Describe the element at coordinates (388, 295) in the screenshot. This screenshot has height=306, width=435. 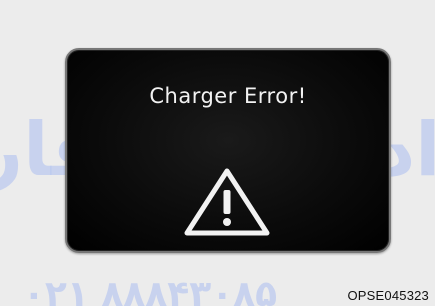
I see `figure-code: OPSE045323` at that location.